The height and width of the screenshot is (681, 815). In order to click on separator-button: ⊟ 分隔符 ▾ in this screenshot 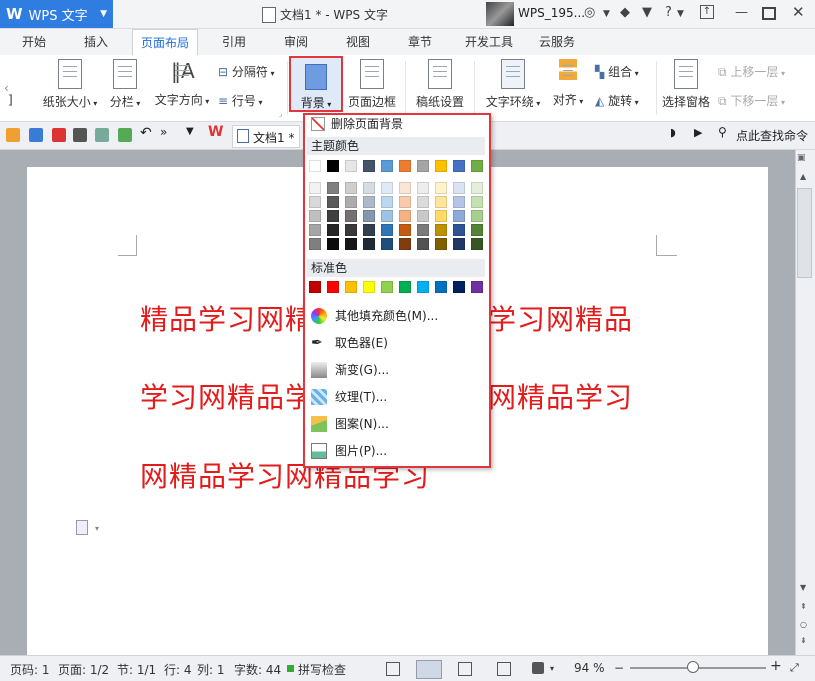, I will do `click(246, 71)`.